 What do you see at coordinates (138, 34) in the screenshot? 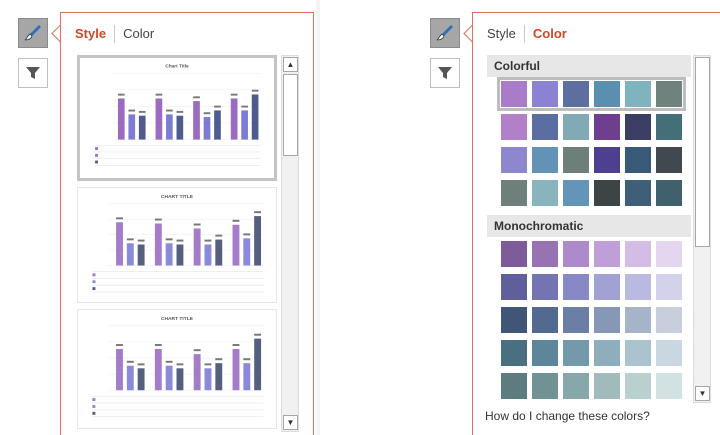
I see `tab-color: Color` at bounding box center [138, 34].